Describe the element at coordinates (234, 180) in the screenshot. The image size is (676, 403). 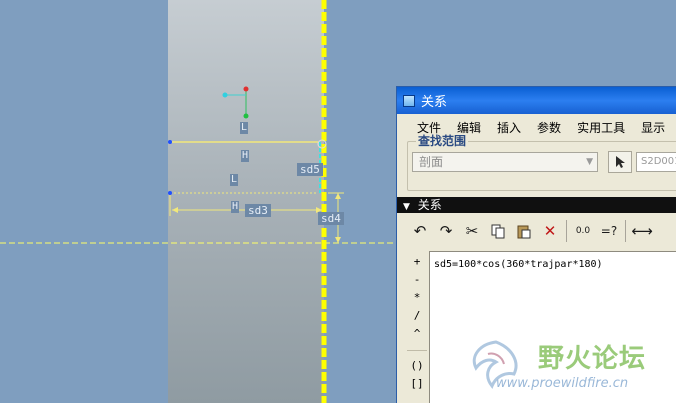
I see `line-marker-lower: L` at that location.